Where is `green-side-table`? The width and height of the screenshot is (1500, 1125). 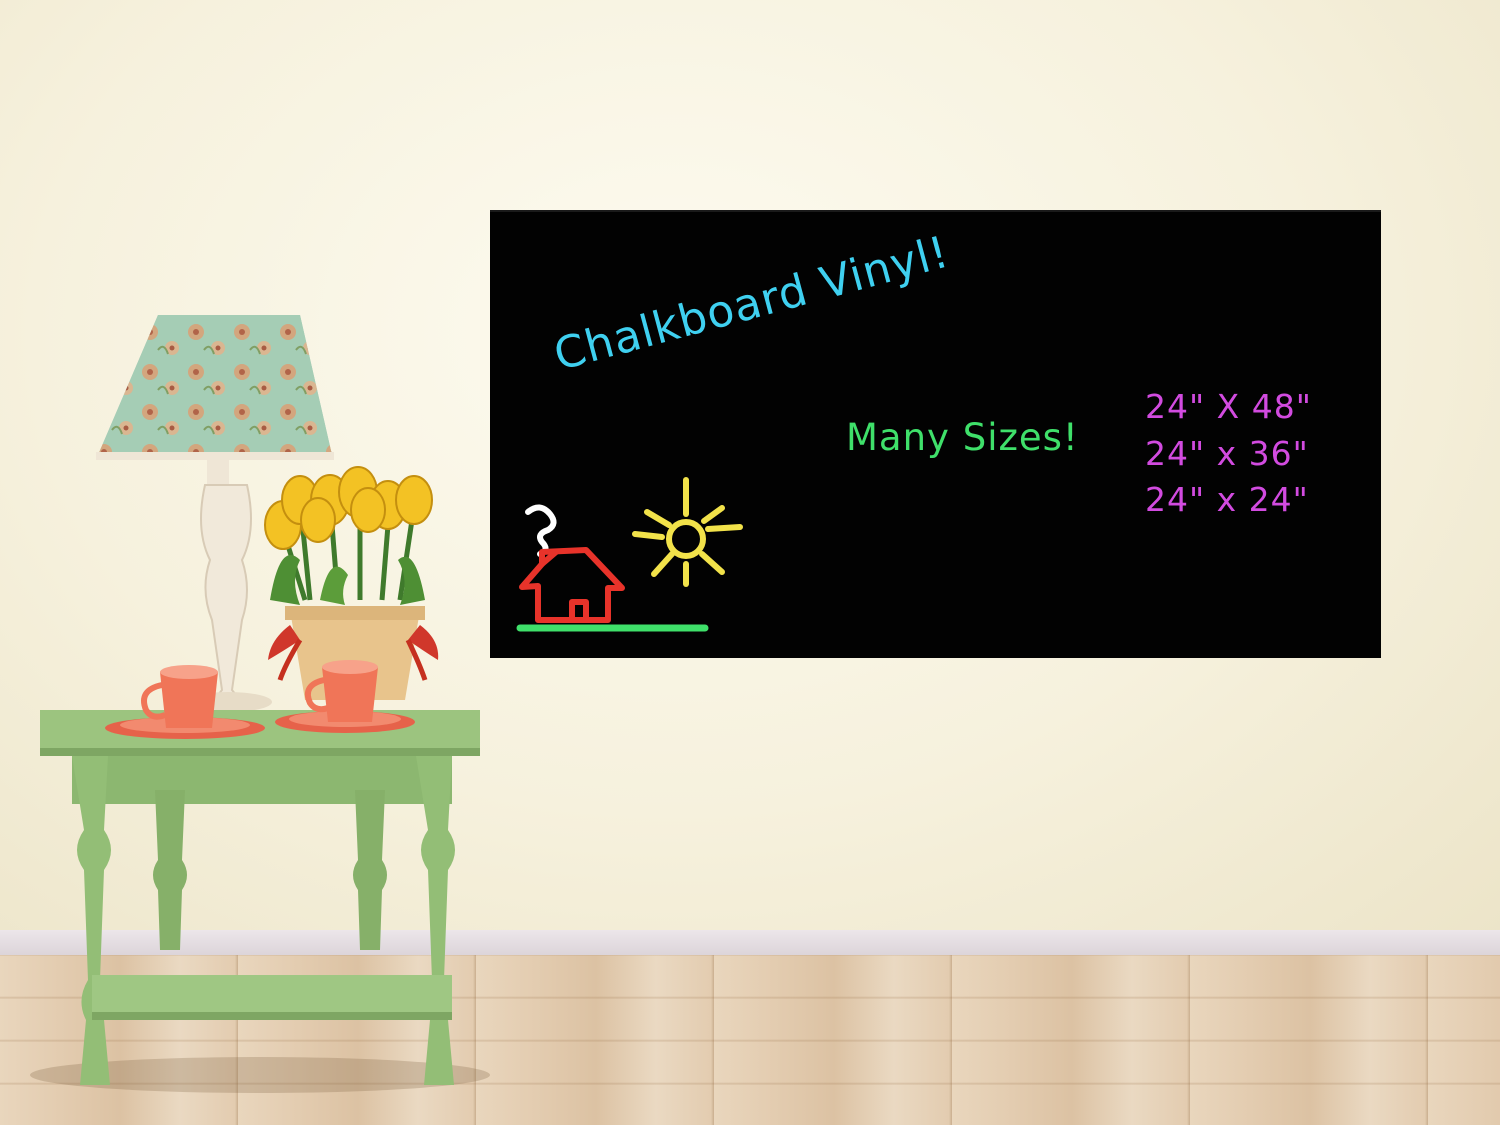 green-side-table is located at coordinates (260, 897).